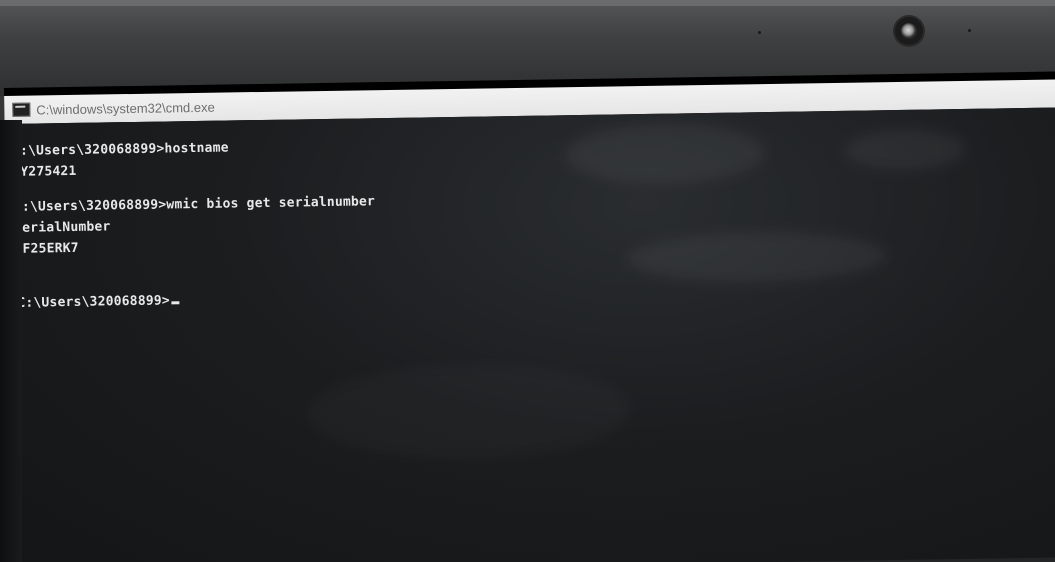 This screenshot has height=562, width=1055. What do you see at coordinates (120, 149) in the screenshot?
I see `console-line-hostname-command: C:\Users\320068899>hostname` at bounding box center [120, 149].